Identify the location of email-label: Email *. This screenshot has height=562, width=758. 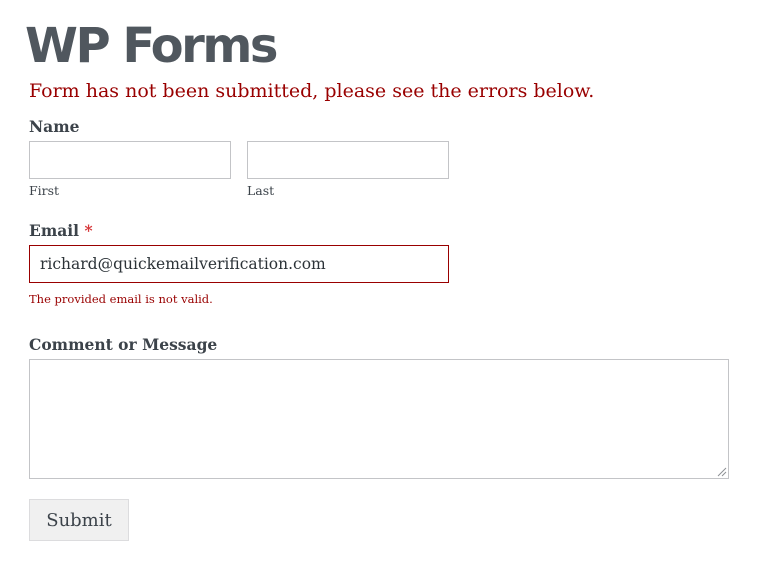
(61, 231).